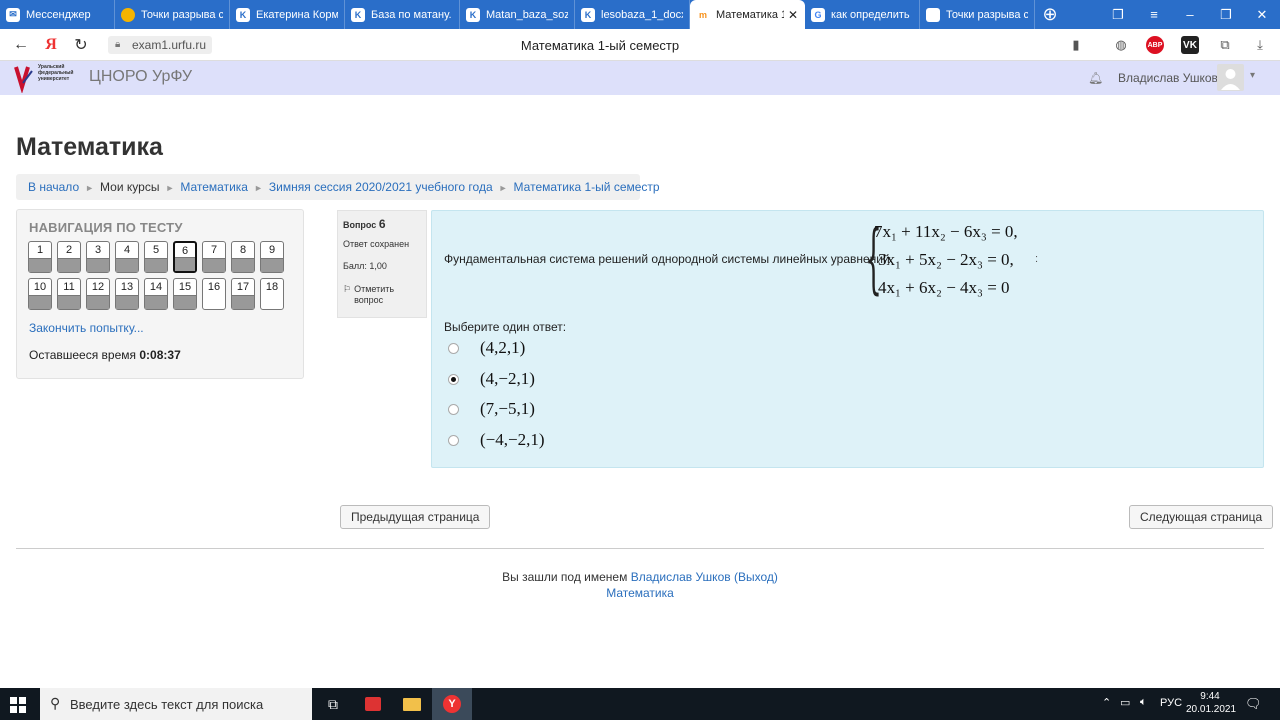 The image size is (1280, 720). Describe the element at coordinates (55, 703) in the screenshot. I see `search-icon: ⚲` at that location.